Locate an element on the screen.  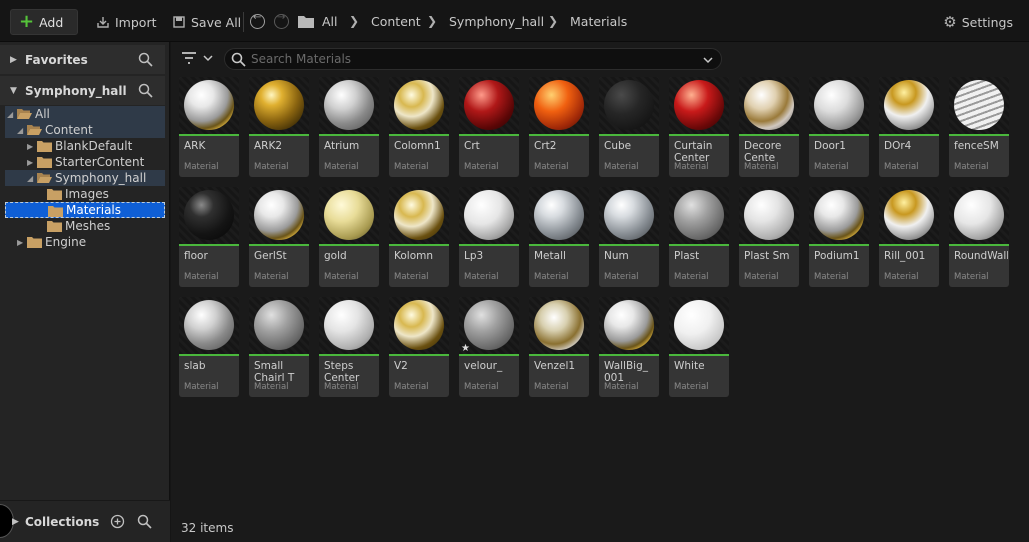
chevron-down-icon is located at coordinates (708, 60).